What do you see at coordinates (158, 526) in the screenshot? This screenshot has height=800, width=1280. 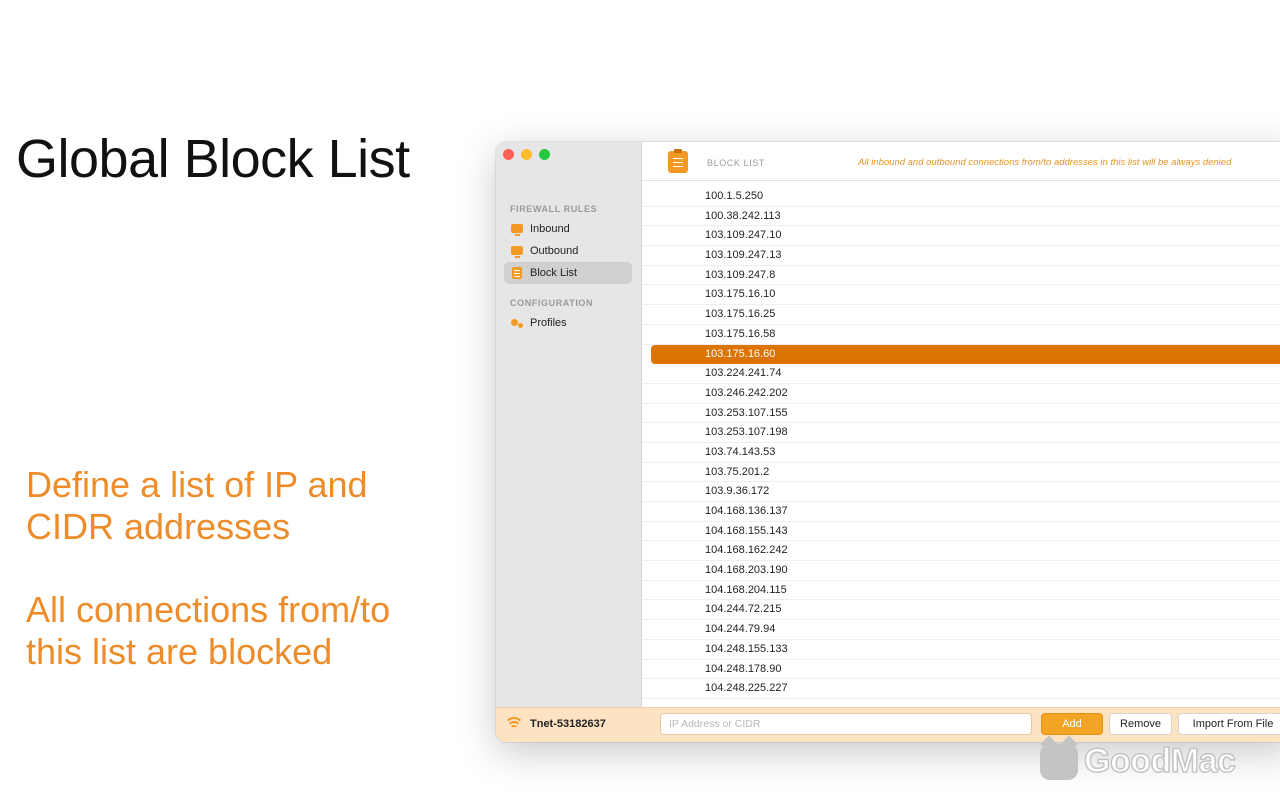 I see `hero-desc-line: CIDR addresses` at bounding box center [158, 526].